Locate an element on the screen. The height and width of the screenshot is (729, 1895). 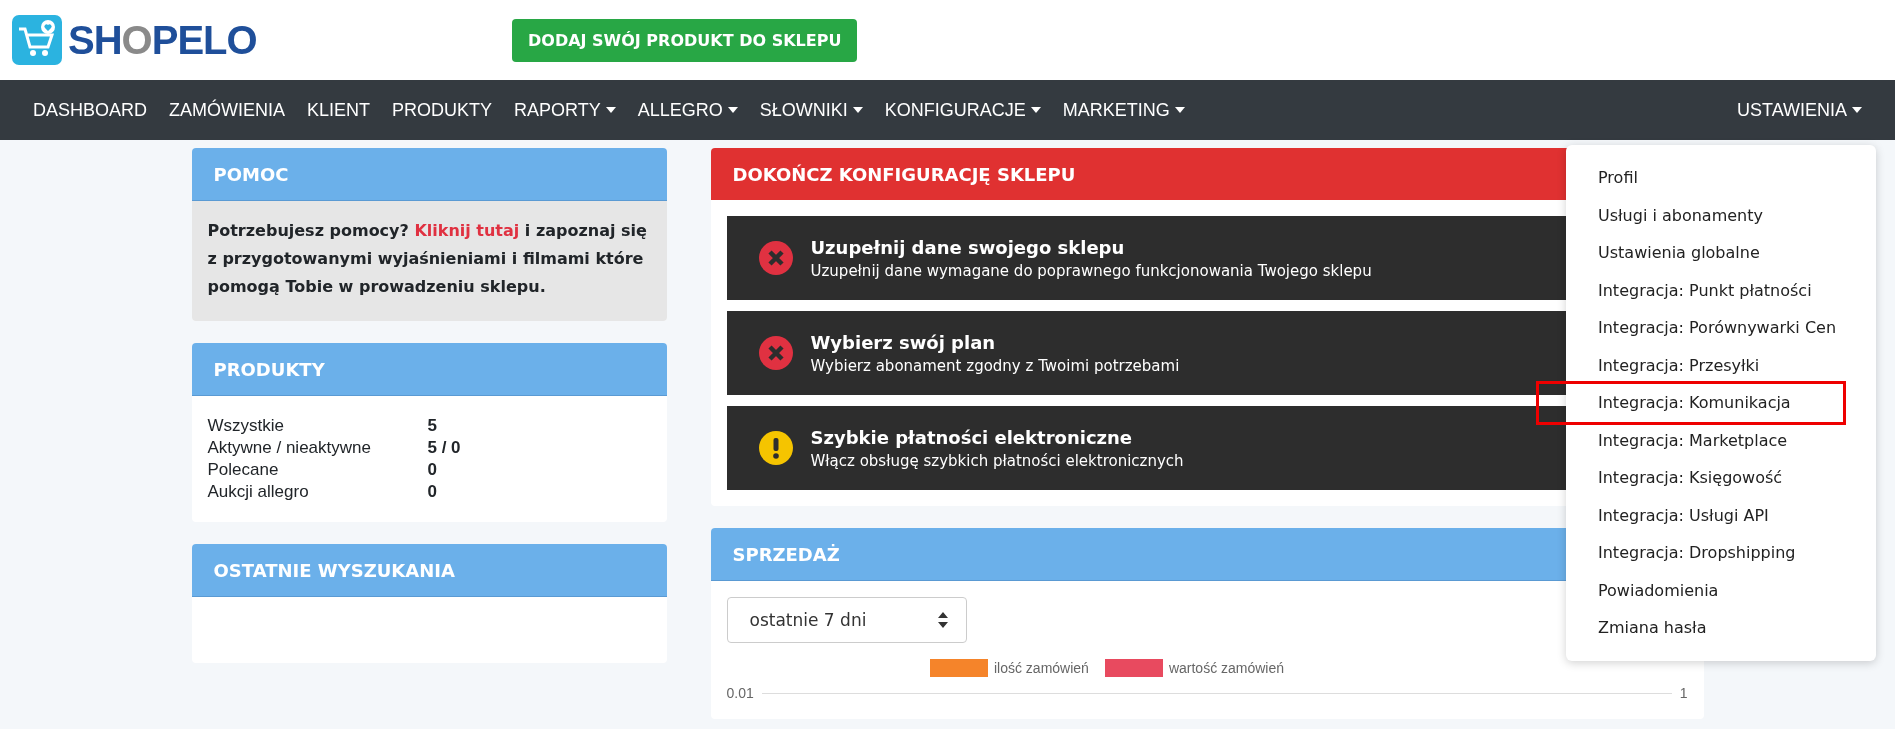
help-link: Kliknij tutaj is located at coordinates (467, 230).